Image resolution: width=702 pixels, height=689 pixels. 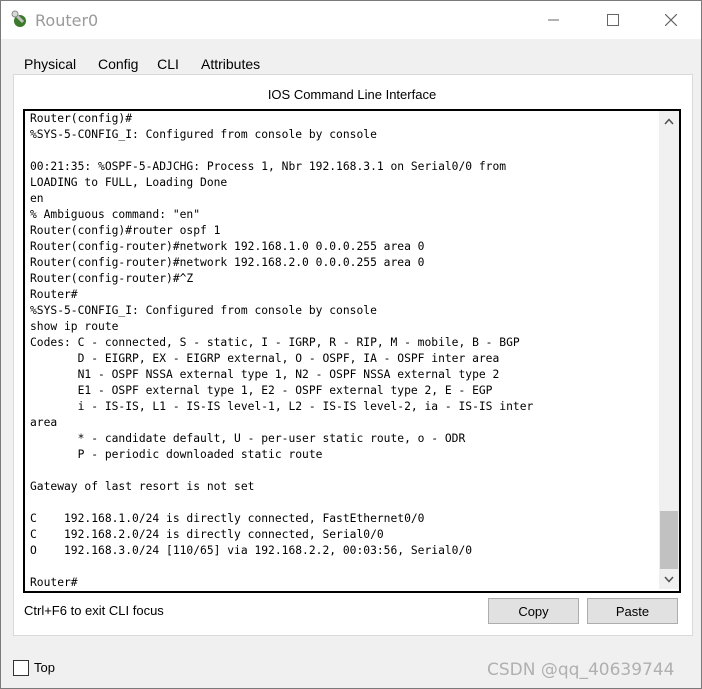 What do you see at coordinates (632, 611) in the screenshot?
I see `paste-button: Paste` at bounding box center [632, 611].